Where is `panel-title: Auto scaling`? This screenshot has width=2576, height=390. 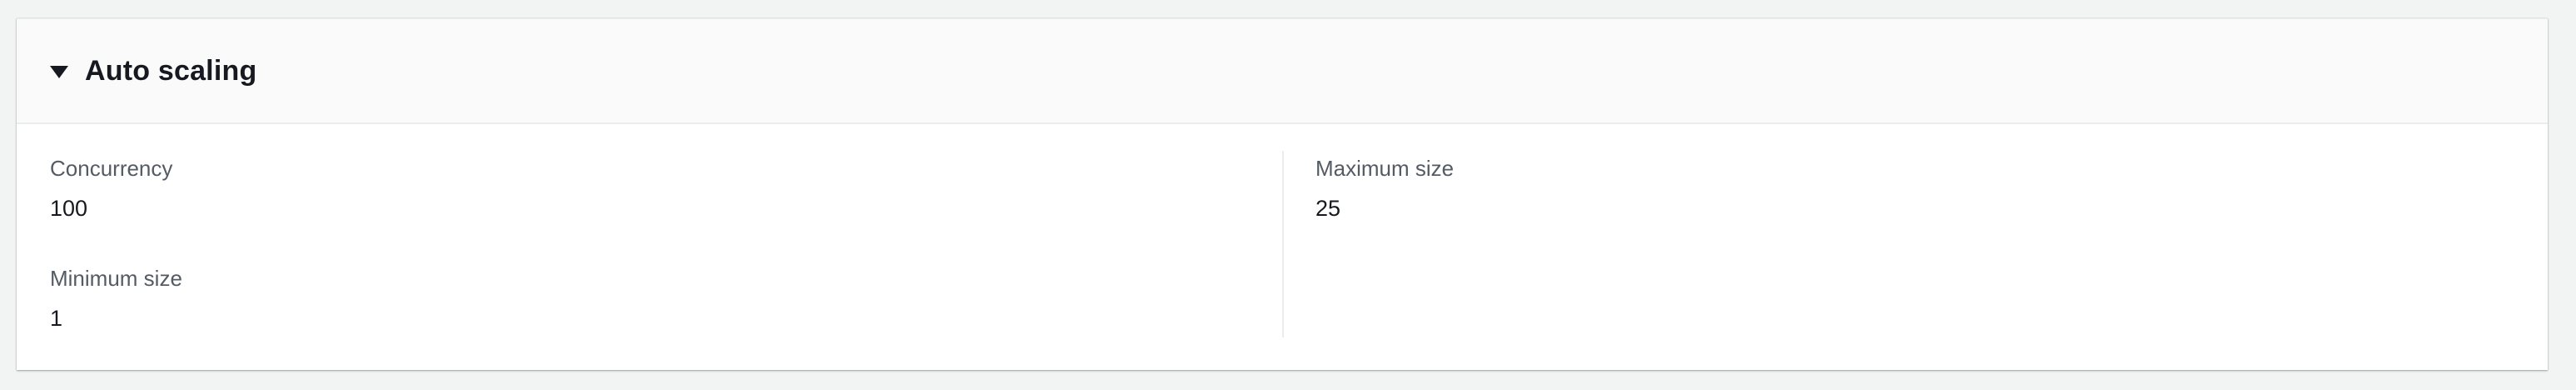 panel-title: Auto scaling is located at coordinates (171, 70).